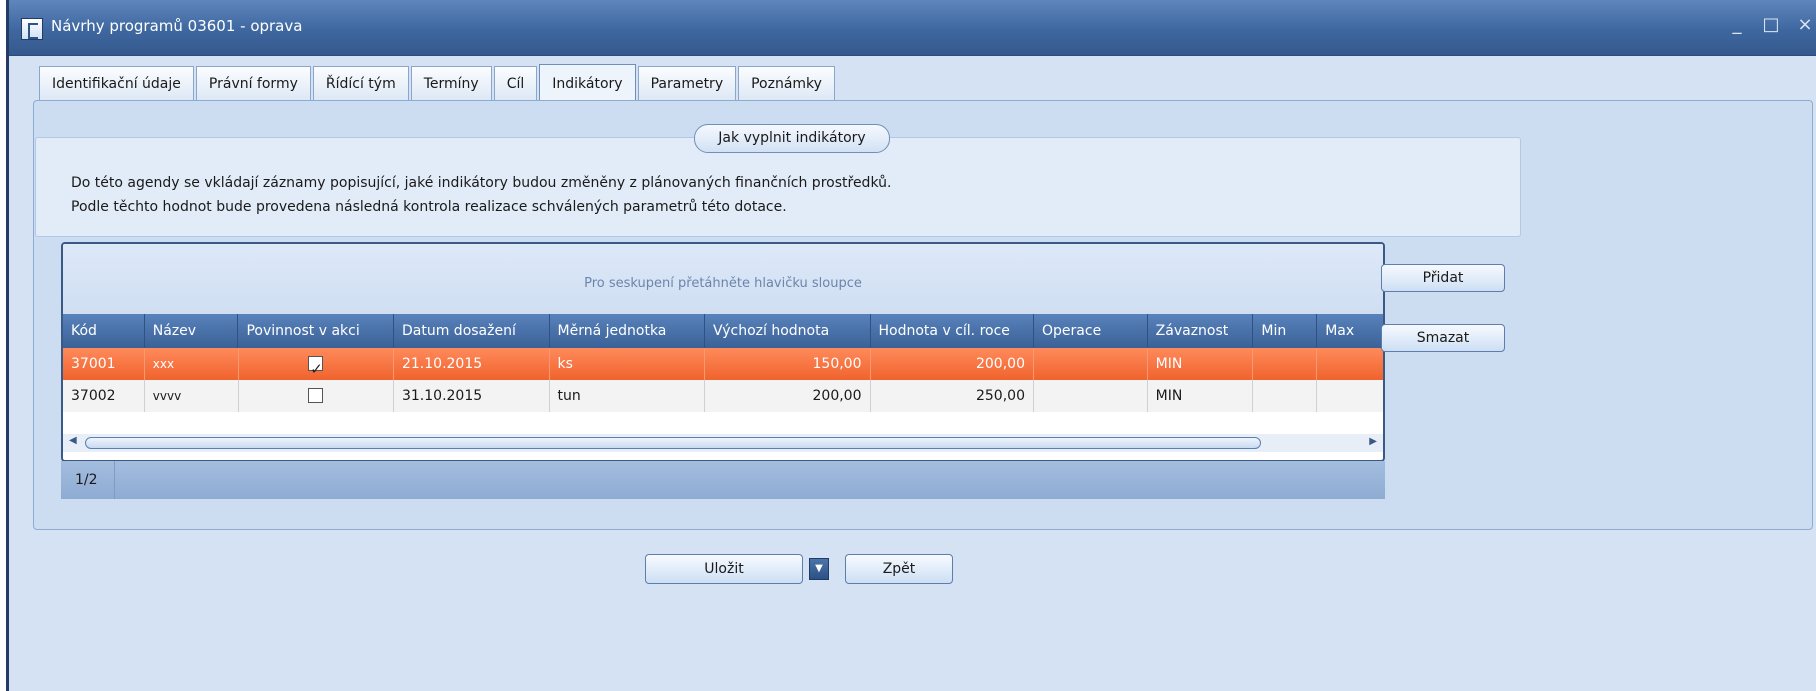 This screenshot has height=691, width=1816. I want to click on cell-jednotka: ks, so click(628, 364).